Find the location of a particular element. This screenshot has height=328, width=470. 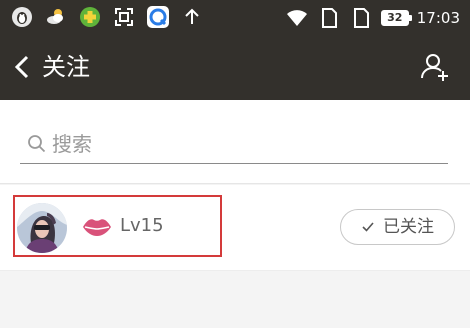

add-user-icon is located at coordinates (434, 67).